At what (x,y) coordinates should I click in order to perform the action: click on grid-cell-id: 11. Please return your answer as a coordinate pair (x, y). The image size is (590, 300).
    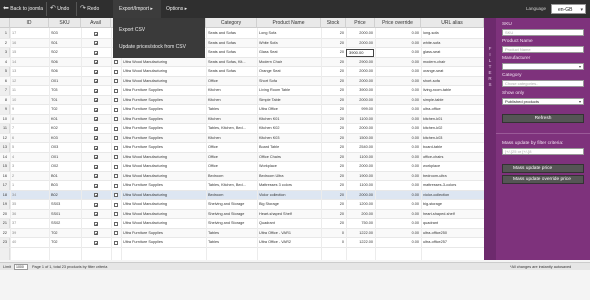
    Looking at the image, I should click on (29, 91).